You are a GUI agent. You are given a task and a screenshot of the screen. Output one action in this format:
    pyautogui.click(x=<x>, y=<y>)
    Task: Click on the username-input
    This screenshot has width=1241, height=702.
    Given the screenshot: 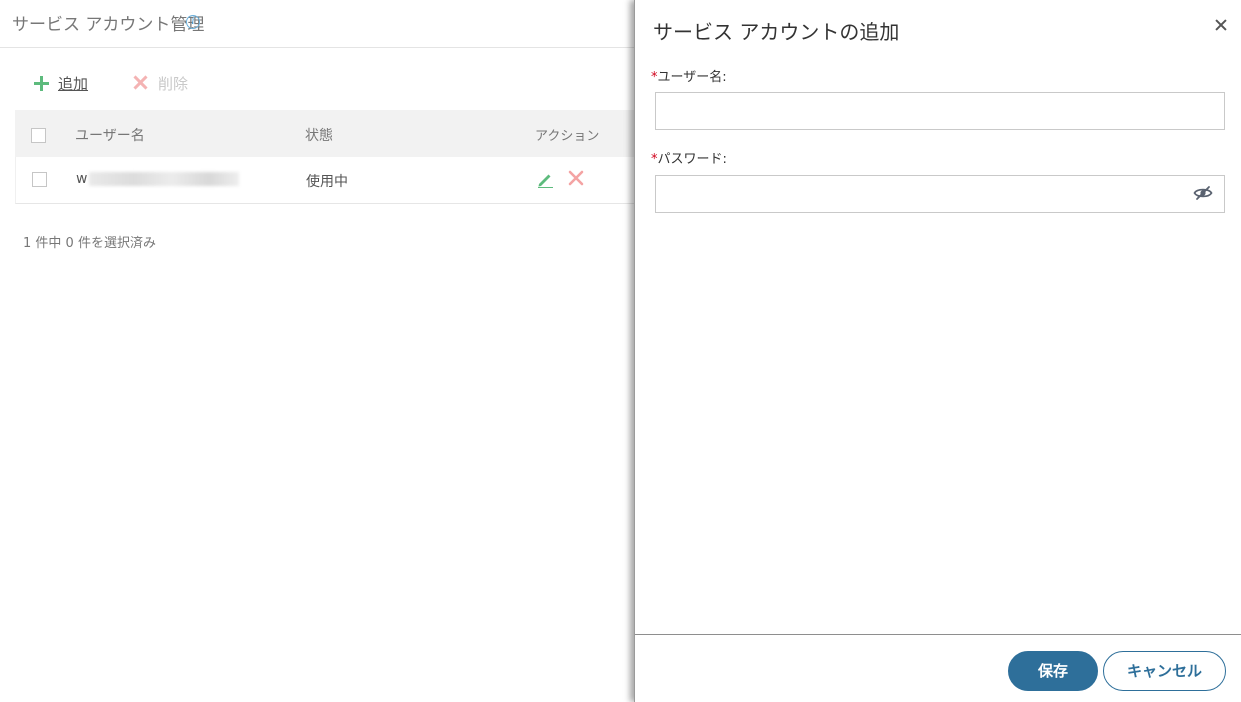 What is the action you would take?
    pyautogui.click(x=940, y=111)
    